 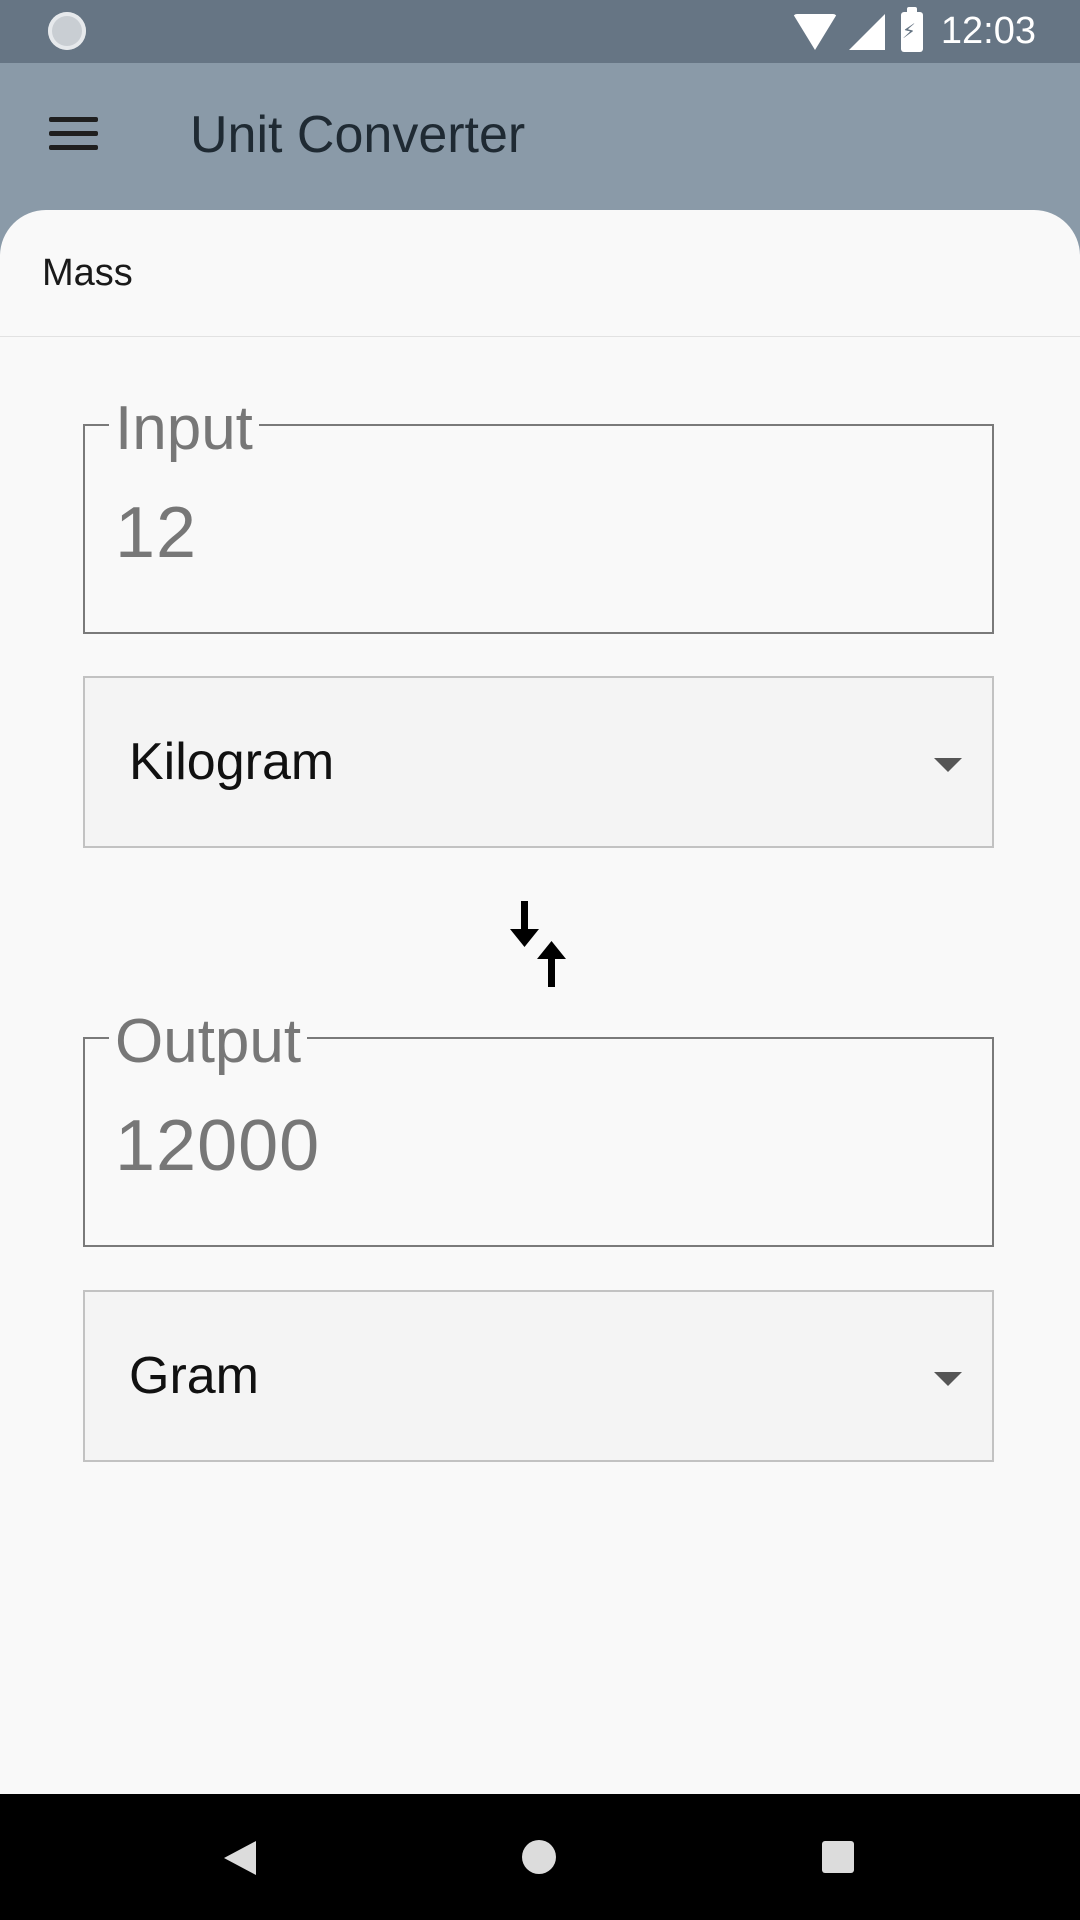 I want to click on tab-mass: Mass, so click(x=540, y=273).